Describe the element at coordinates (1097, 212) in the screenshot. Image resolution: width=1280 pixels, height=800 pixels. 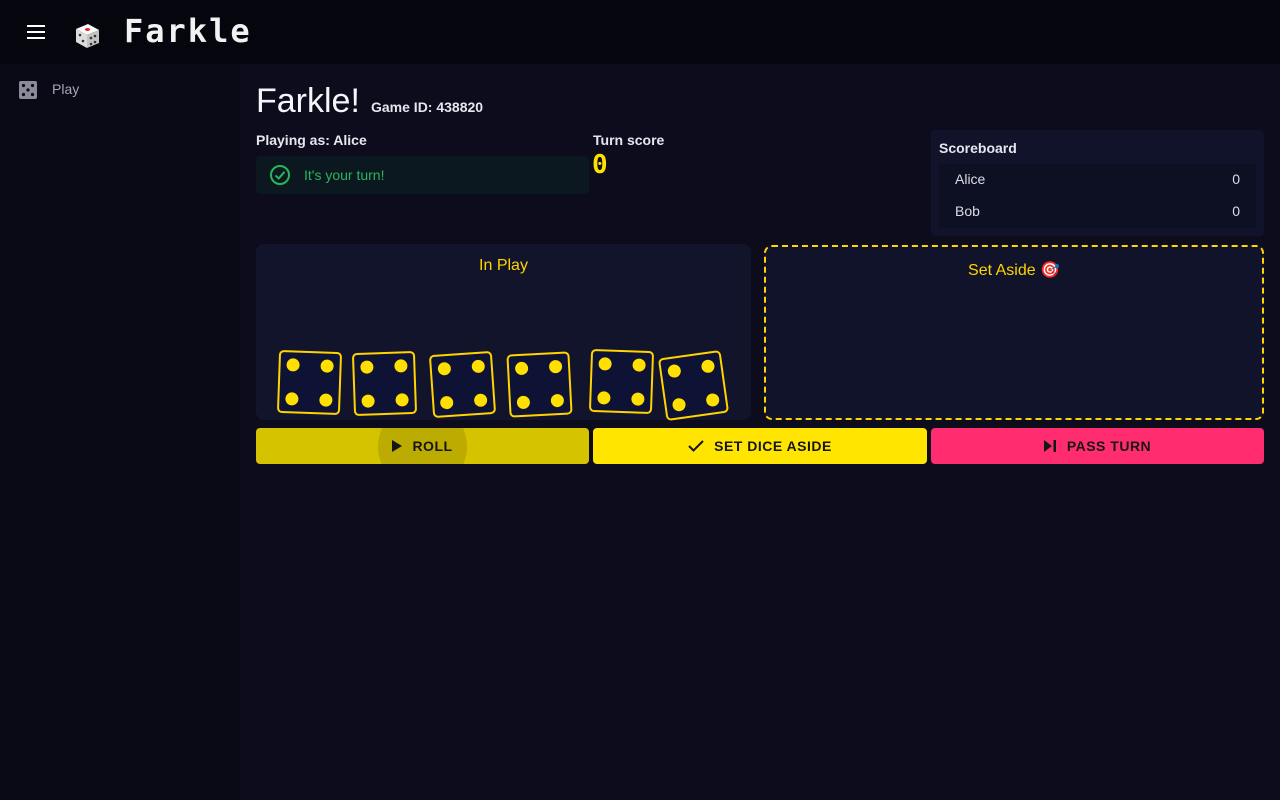
I see `table-row: Bob 0` at that location.